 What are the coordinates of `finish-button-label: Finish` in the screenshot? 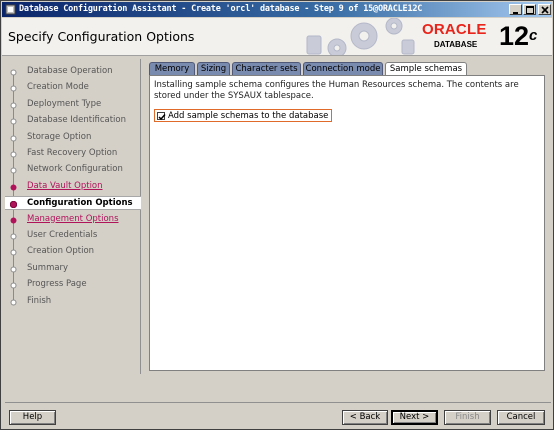 It's located at (467, 417).